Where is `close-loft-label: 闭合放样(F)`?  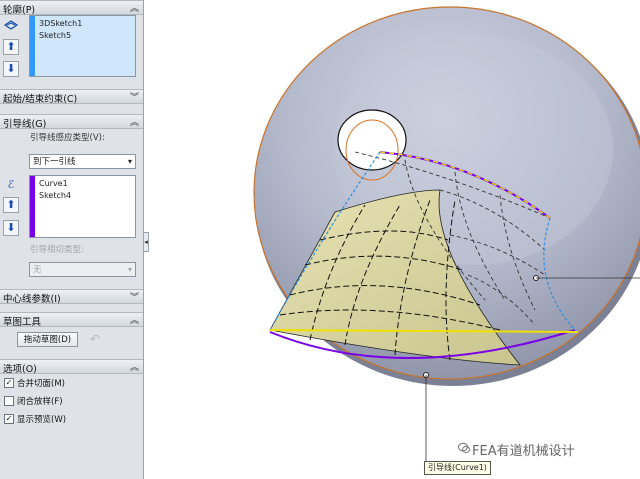 close-loft-label: 闭合放样(F) is located at coordinates (40, 402).